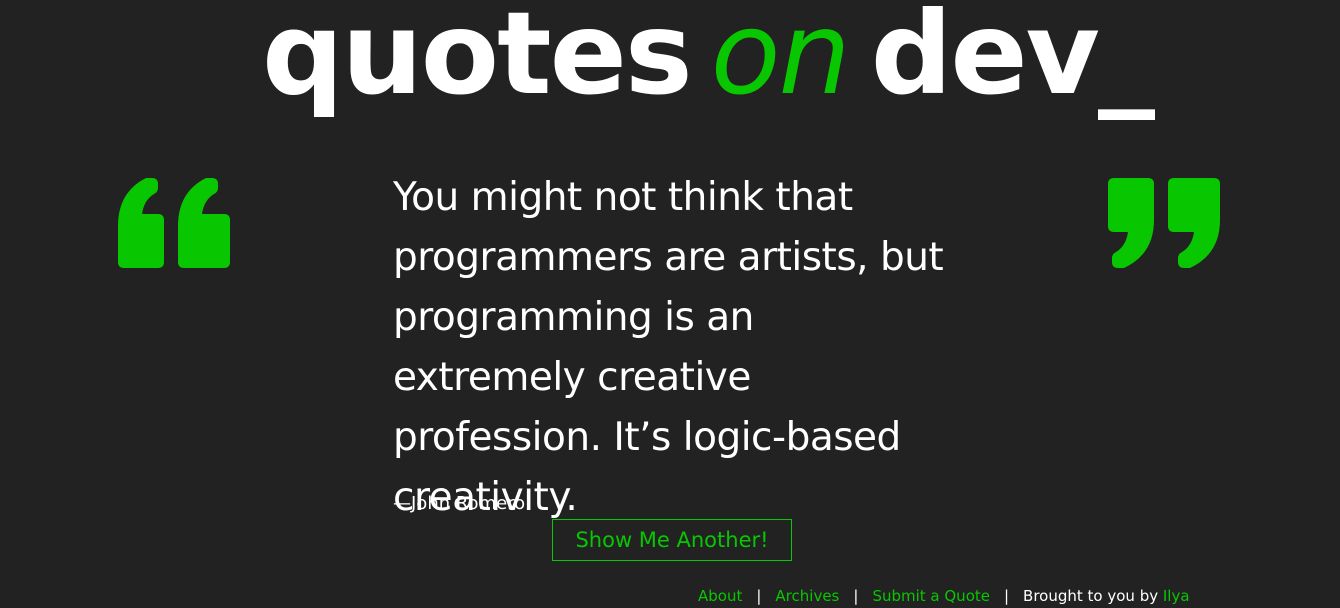 The width and height of the screenshot is (1340, 608). Describe the element at coordinates (672, 540) in the screenshot. I see `show-another-button: Show Me Another!` at that location.